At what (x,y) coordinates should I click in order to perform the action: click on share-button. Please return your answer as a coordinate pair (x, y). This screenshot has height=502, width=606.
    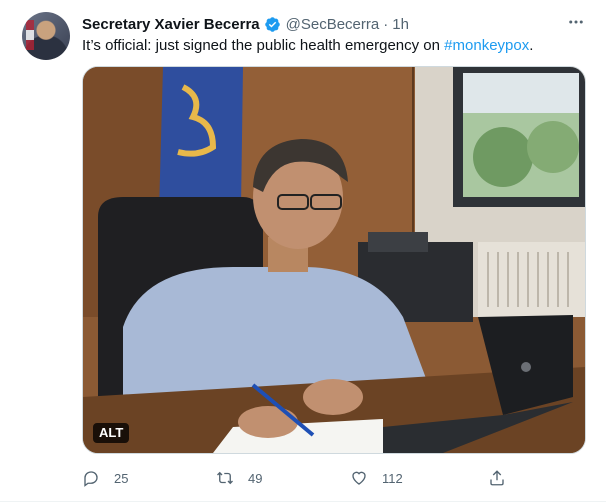
    Looking at the image, I should click on (504, 478).